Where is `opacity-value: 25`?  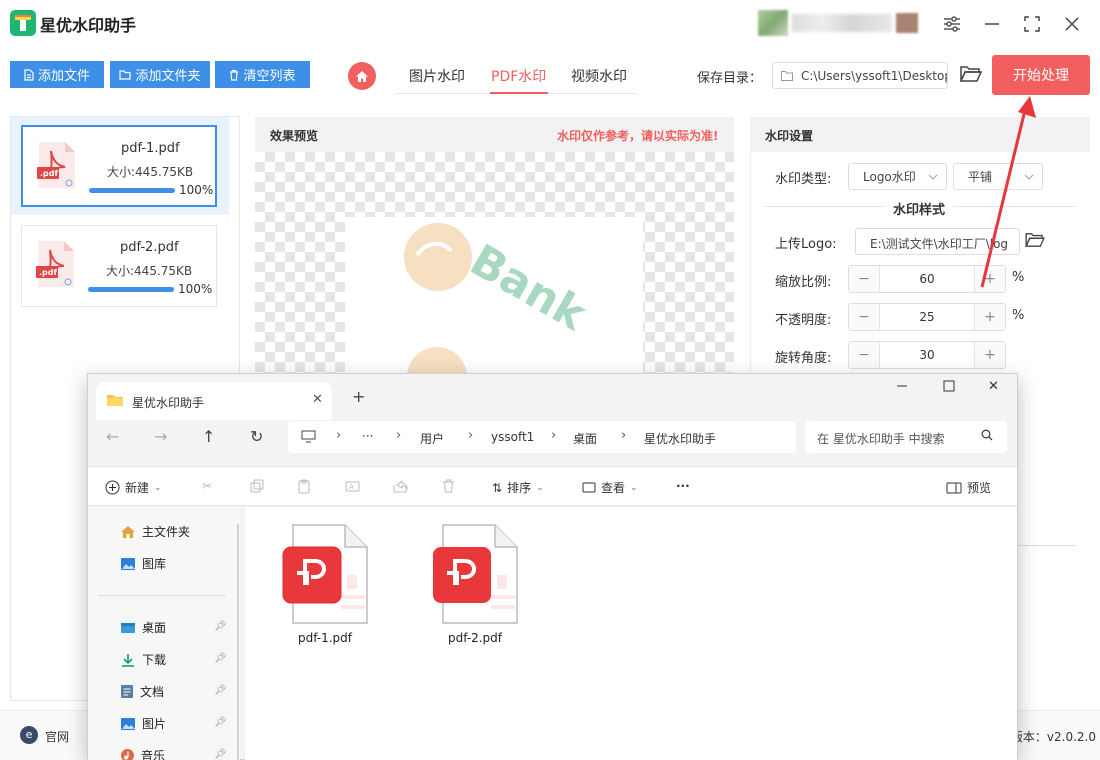
opacity-value: 25 is located at coordinates (927, 317).